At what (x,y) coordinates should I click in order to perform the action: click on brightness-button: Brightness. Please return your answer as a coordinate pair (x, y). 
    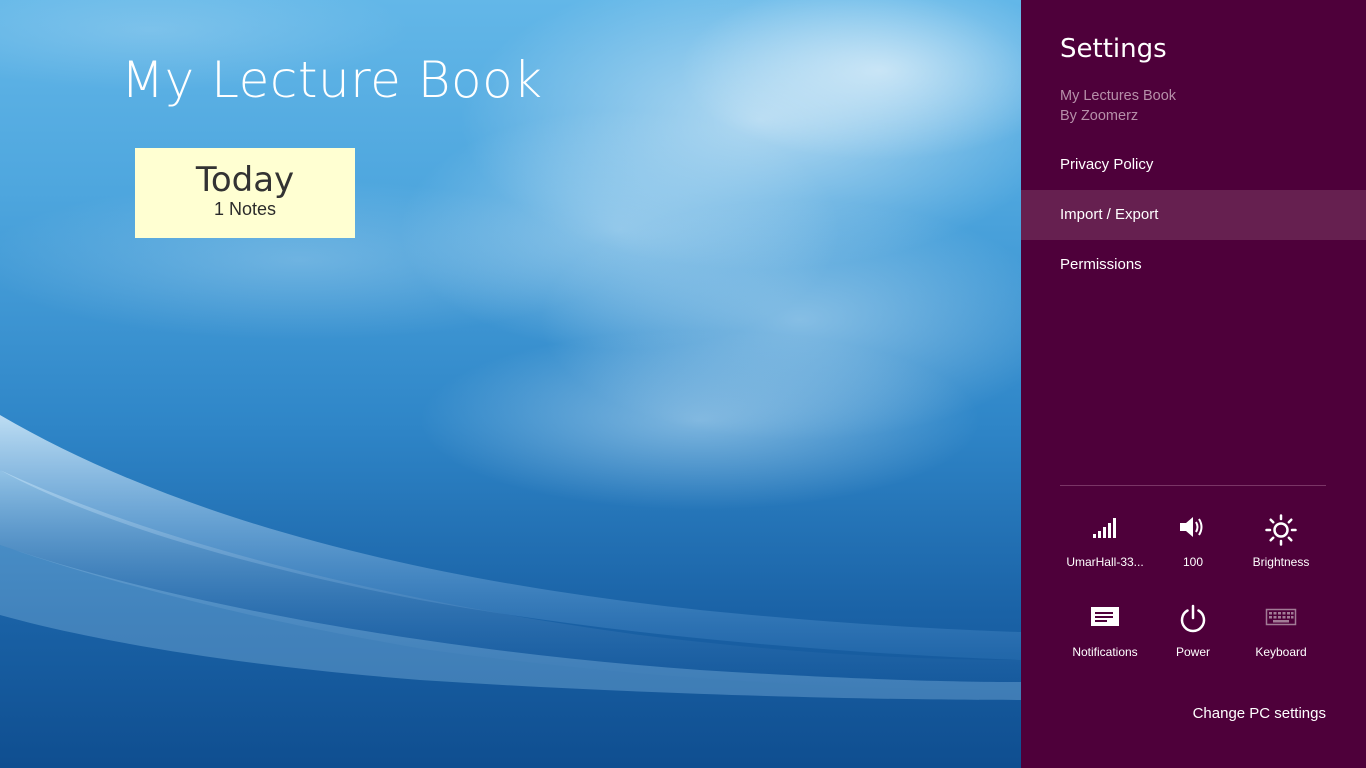
    Looking at the image, I should click on (1281, 550).